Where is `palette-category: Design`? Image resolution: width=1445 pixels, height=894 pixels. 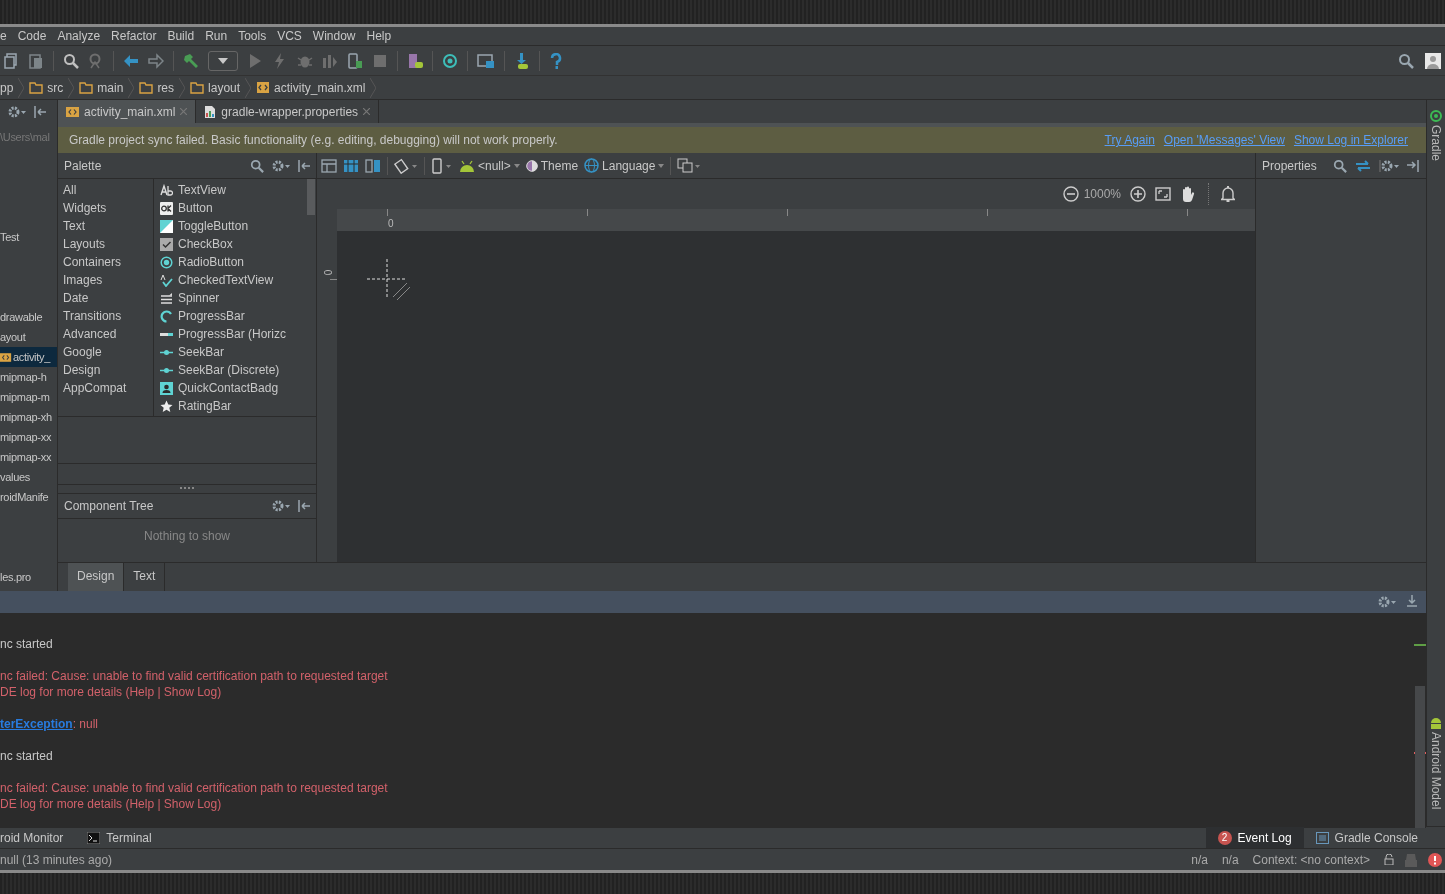
palette-category: Design is located at coordinates (108, 370).